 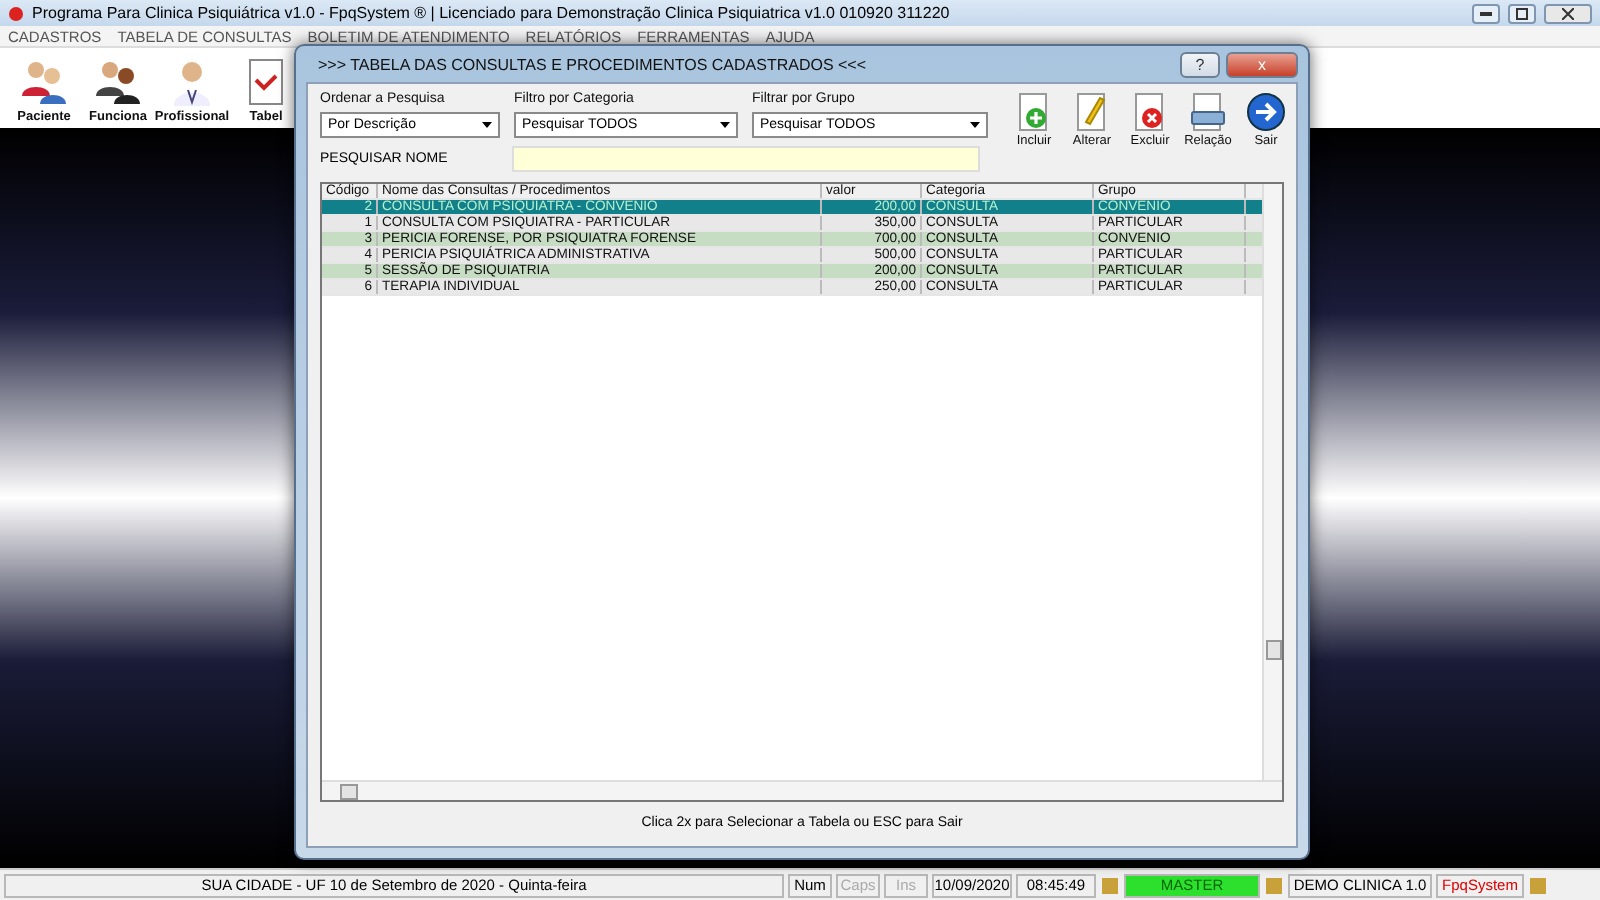 I want to click on document-icon, so click(x=266, y=82).